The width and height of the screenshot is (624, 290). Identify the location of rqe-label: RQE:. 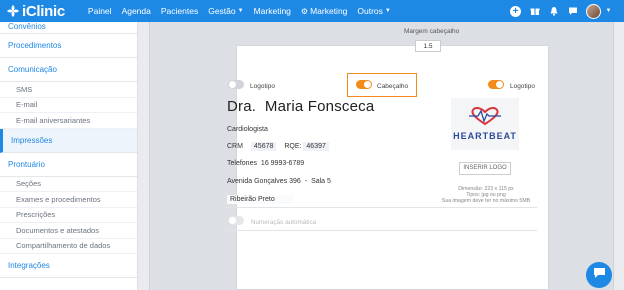
(293, 146).